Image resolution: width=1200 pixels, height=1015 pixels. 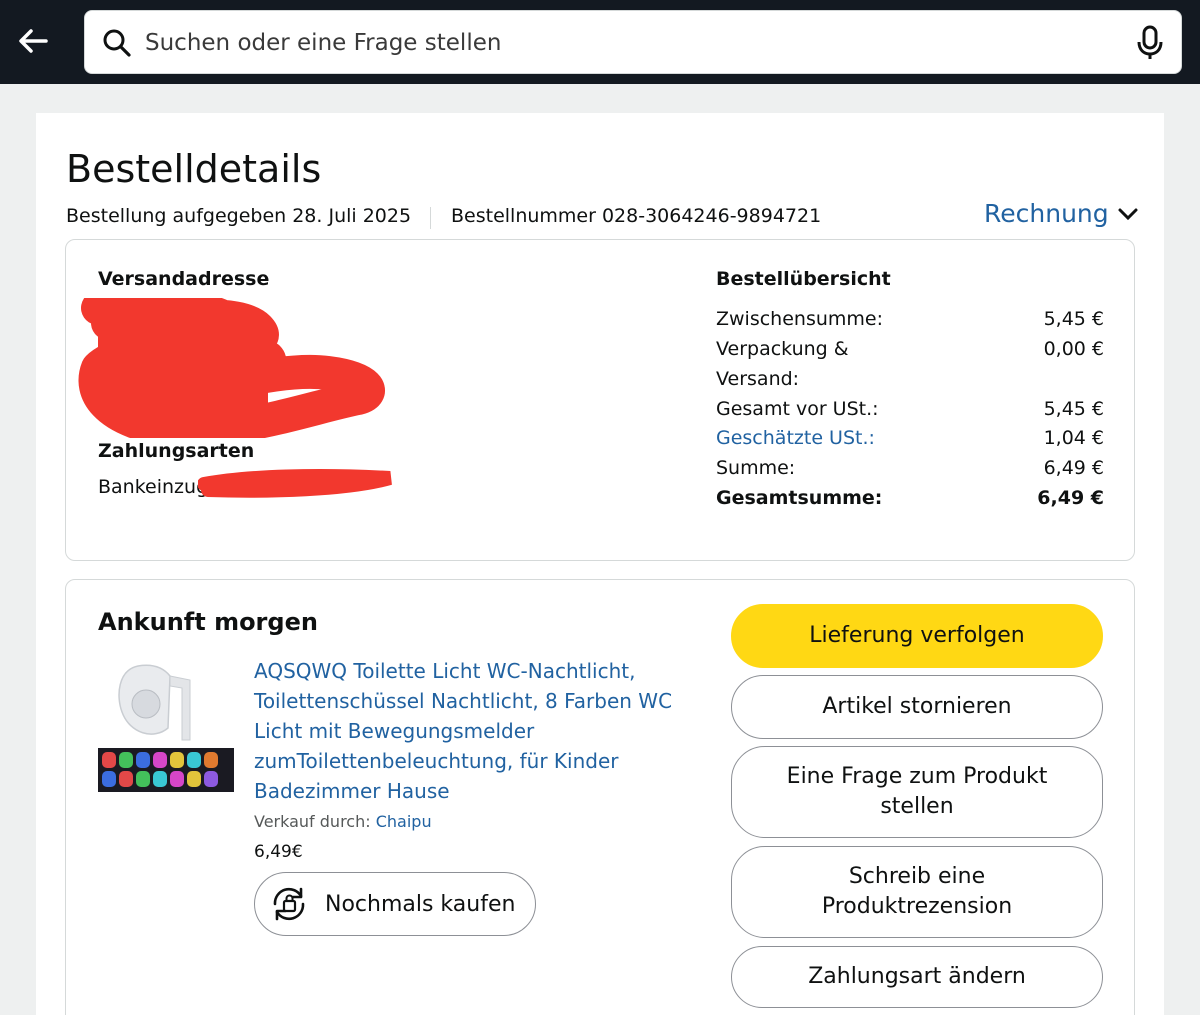 I want to click on cancel-items-button: Artikel stornieren, so click(x=917, y=707).